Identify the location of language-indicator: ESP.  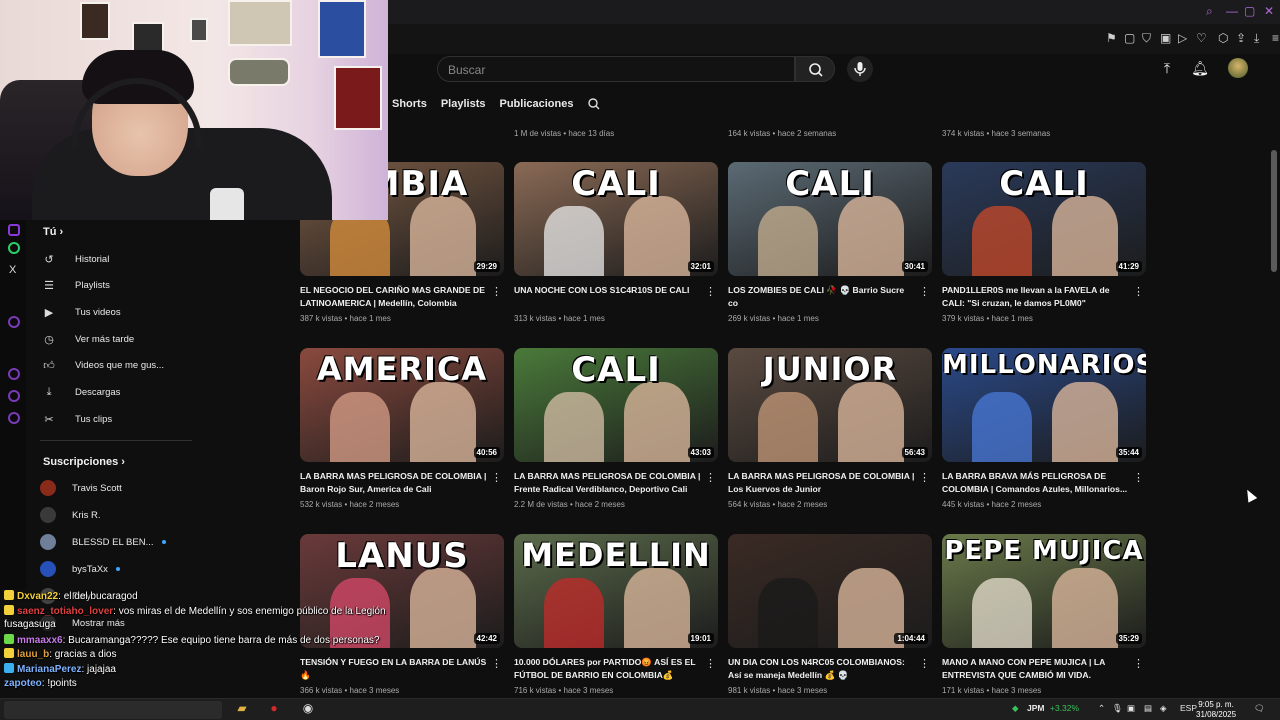
(1188, 708).